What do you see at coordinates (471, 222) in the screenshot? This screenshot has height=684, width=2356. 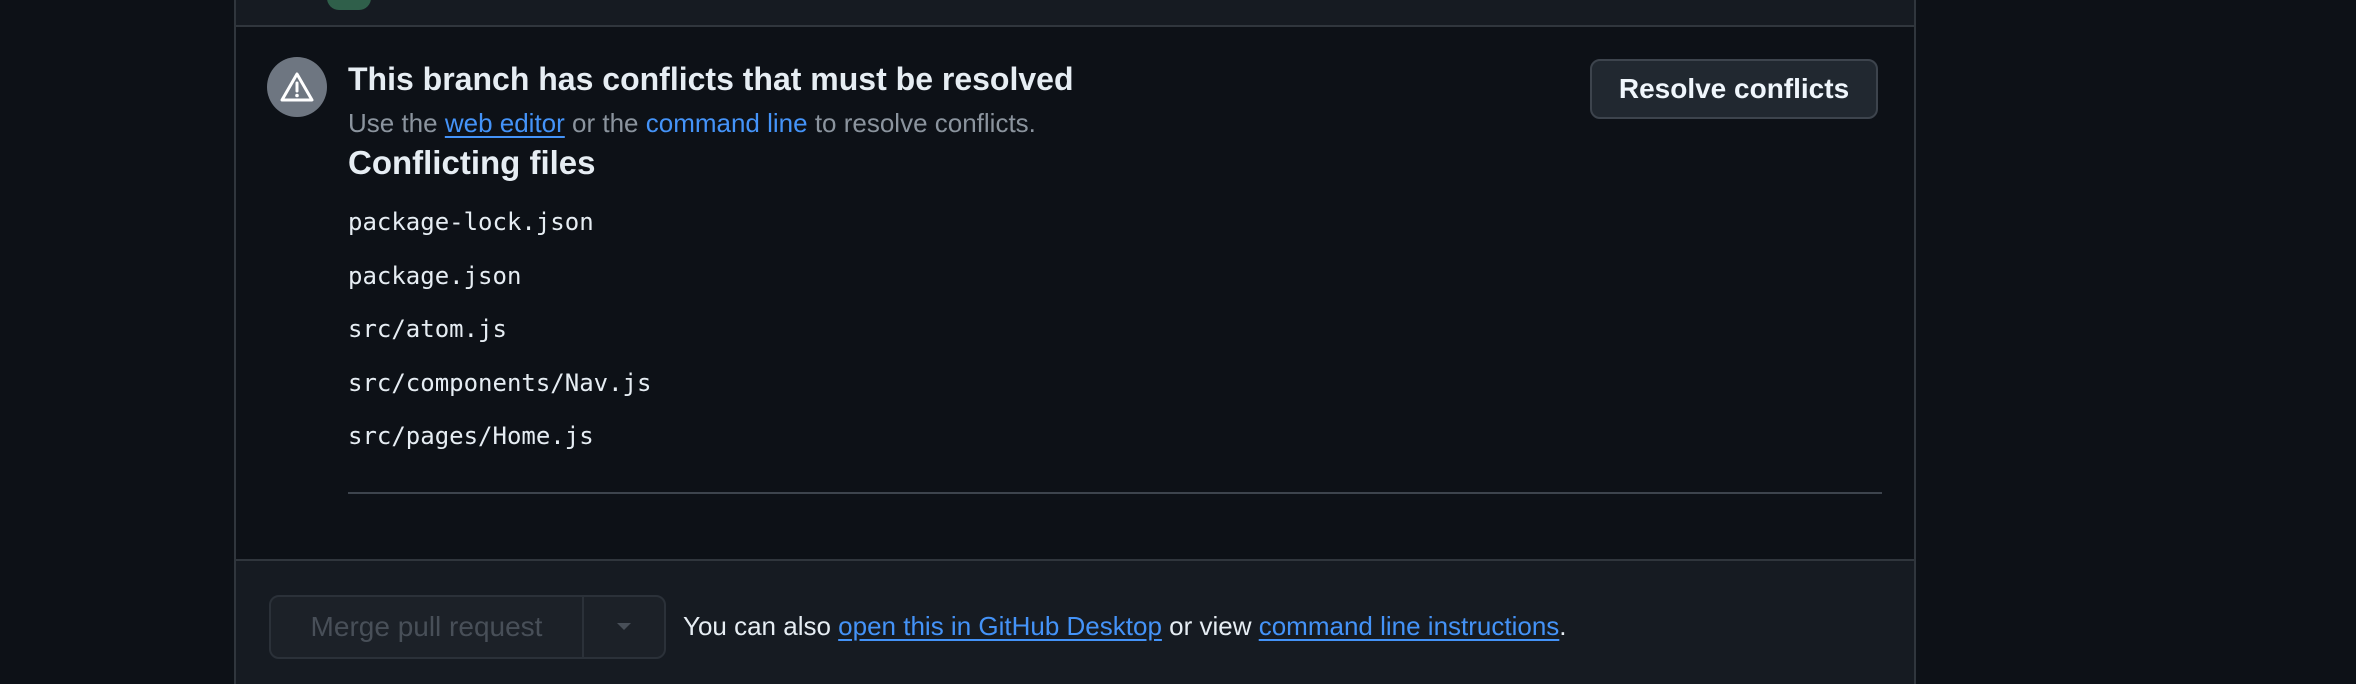 I see `conflicting-file: package-lock.json` at bounding box center [471, 222].